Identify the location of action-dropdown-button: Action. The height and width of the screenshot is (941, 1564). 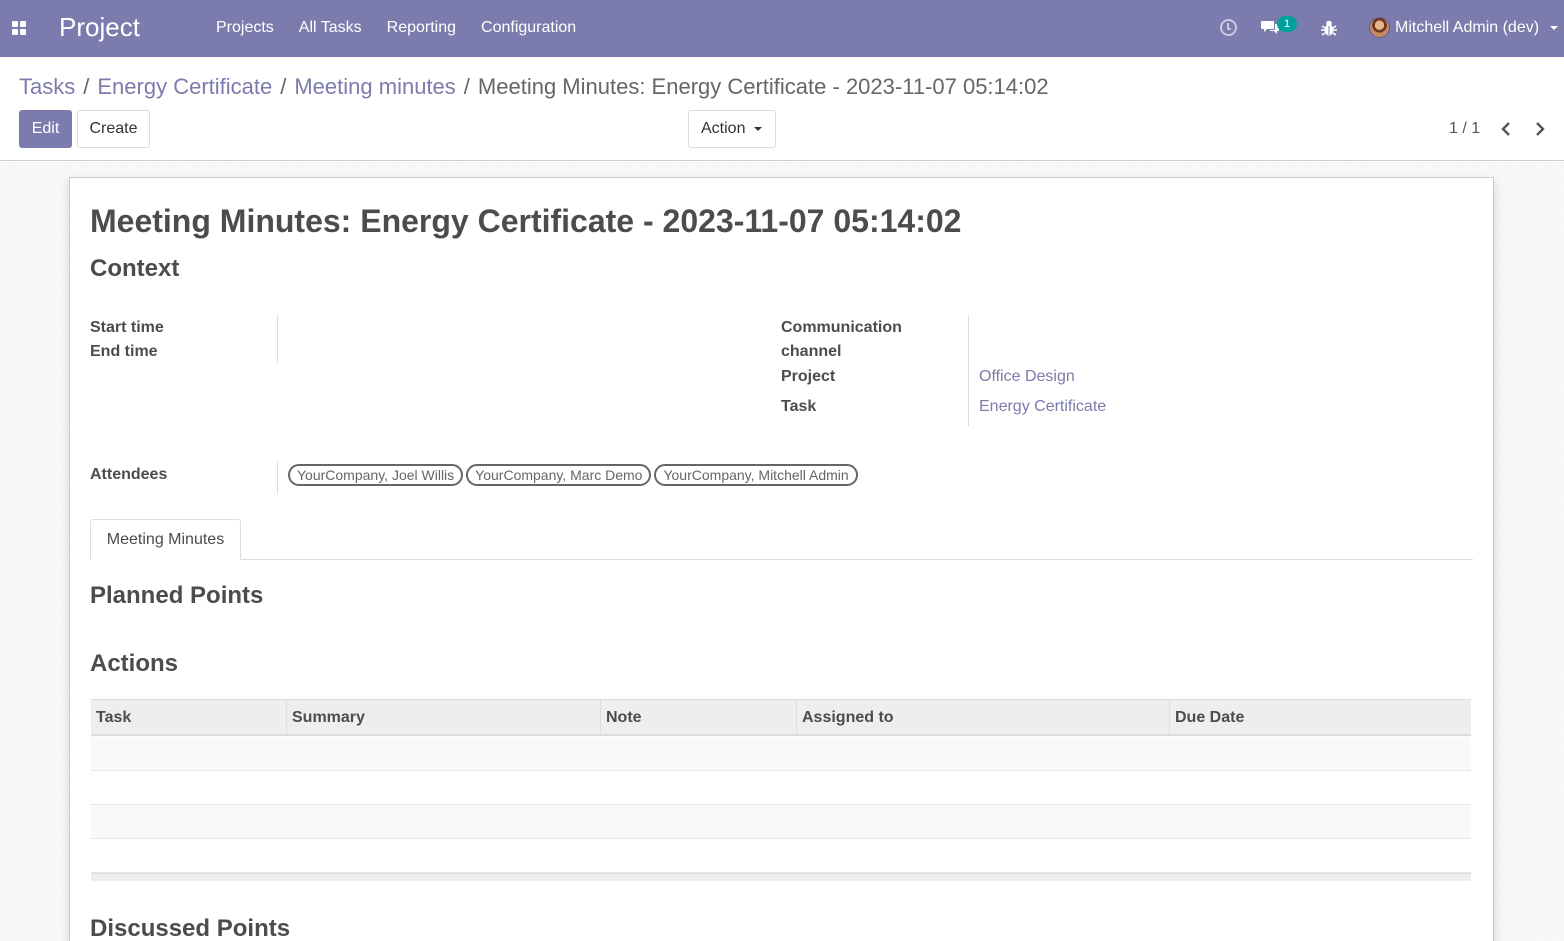
(732, 129).